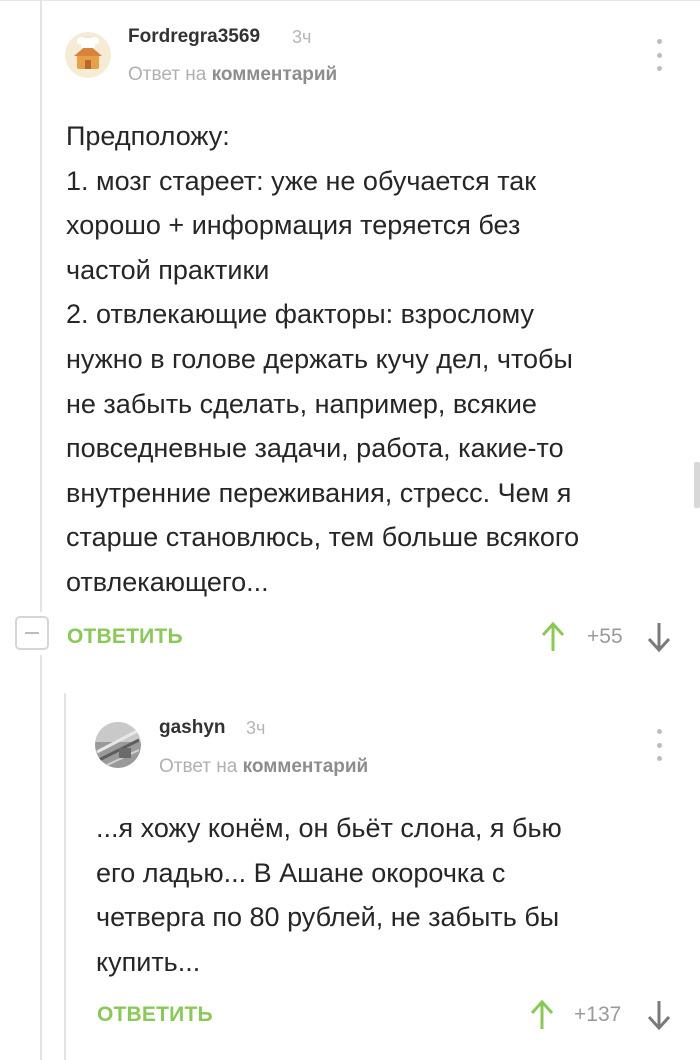  I want to click on thread-line-root, so click(41, 306).